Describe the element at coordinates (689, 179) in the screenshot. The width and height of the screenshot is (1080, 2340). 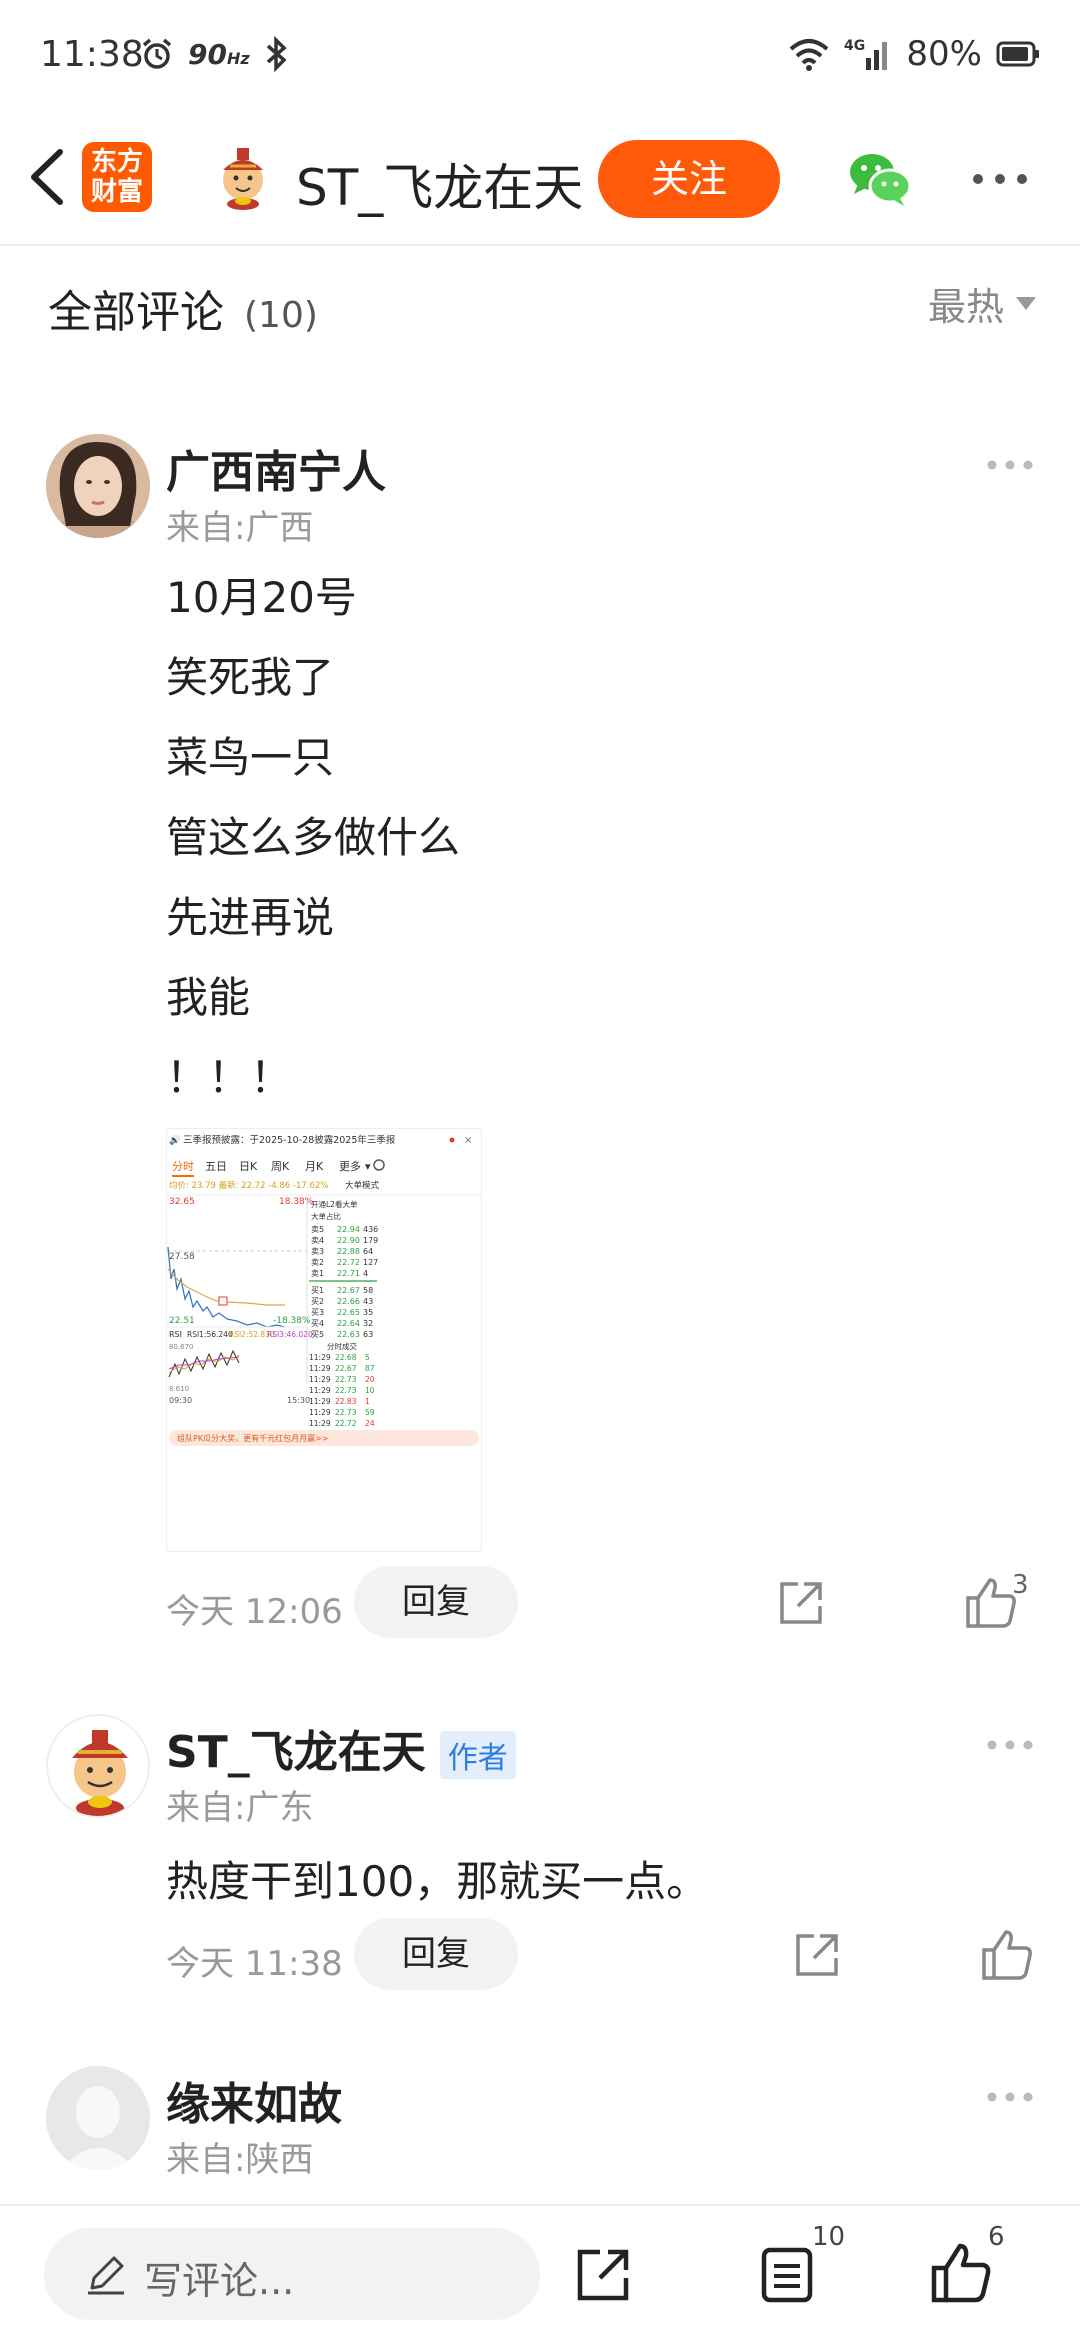
I see `follow-button: 关注` at that location.